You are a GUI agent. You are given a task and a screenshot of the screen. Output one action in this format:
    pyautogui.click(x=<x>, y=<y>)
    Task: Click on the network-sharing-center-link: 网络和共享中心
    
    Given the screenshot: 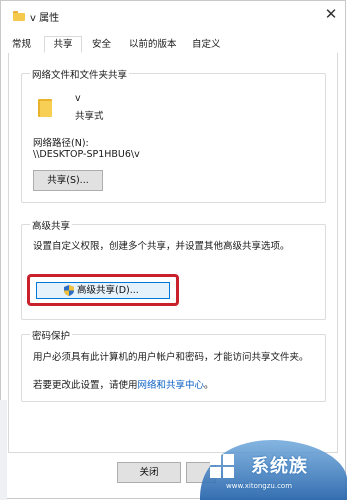 What is the action you would take?
    pyautogui.click(x=171, y=385)
    